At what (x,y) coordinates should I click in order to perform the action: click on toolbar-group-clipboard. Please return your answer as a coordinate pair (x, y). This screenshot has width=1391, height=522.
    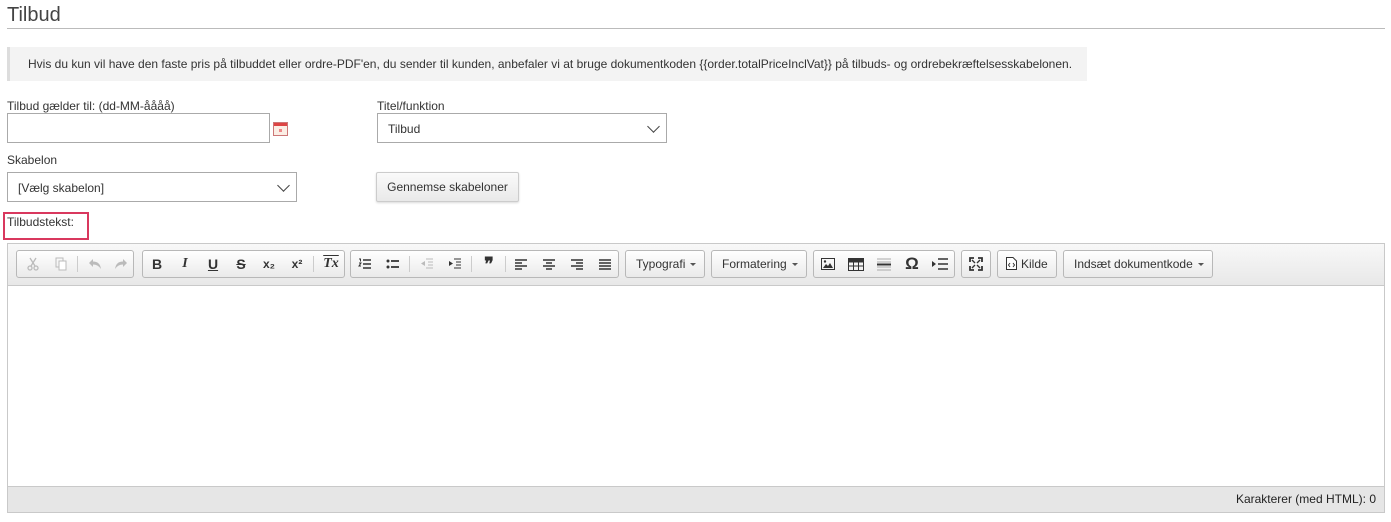
    Looking at the image, I should click on (75, 264).